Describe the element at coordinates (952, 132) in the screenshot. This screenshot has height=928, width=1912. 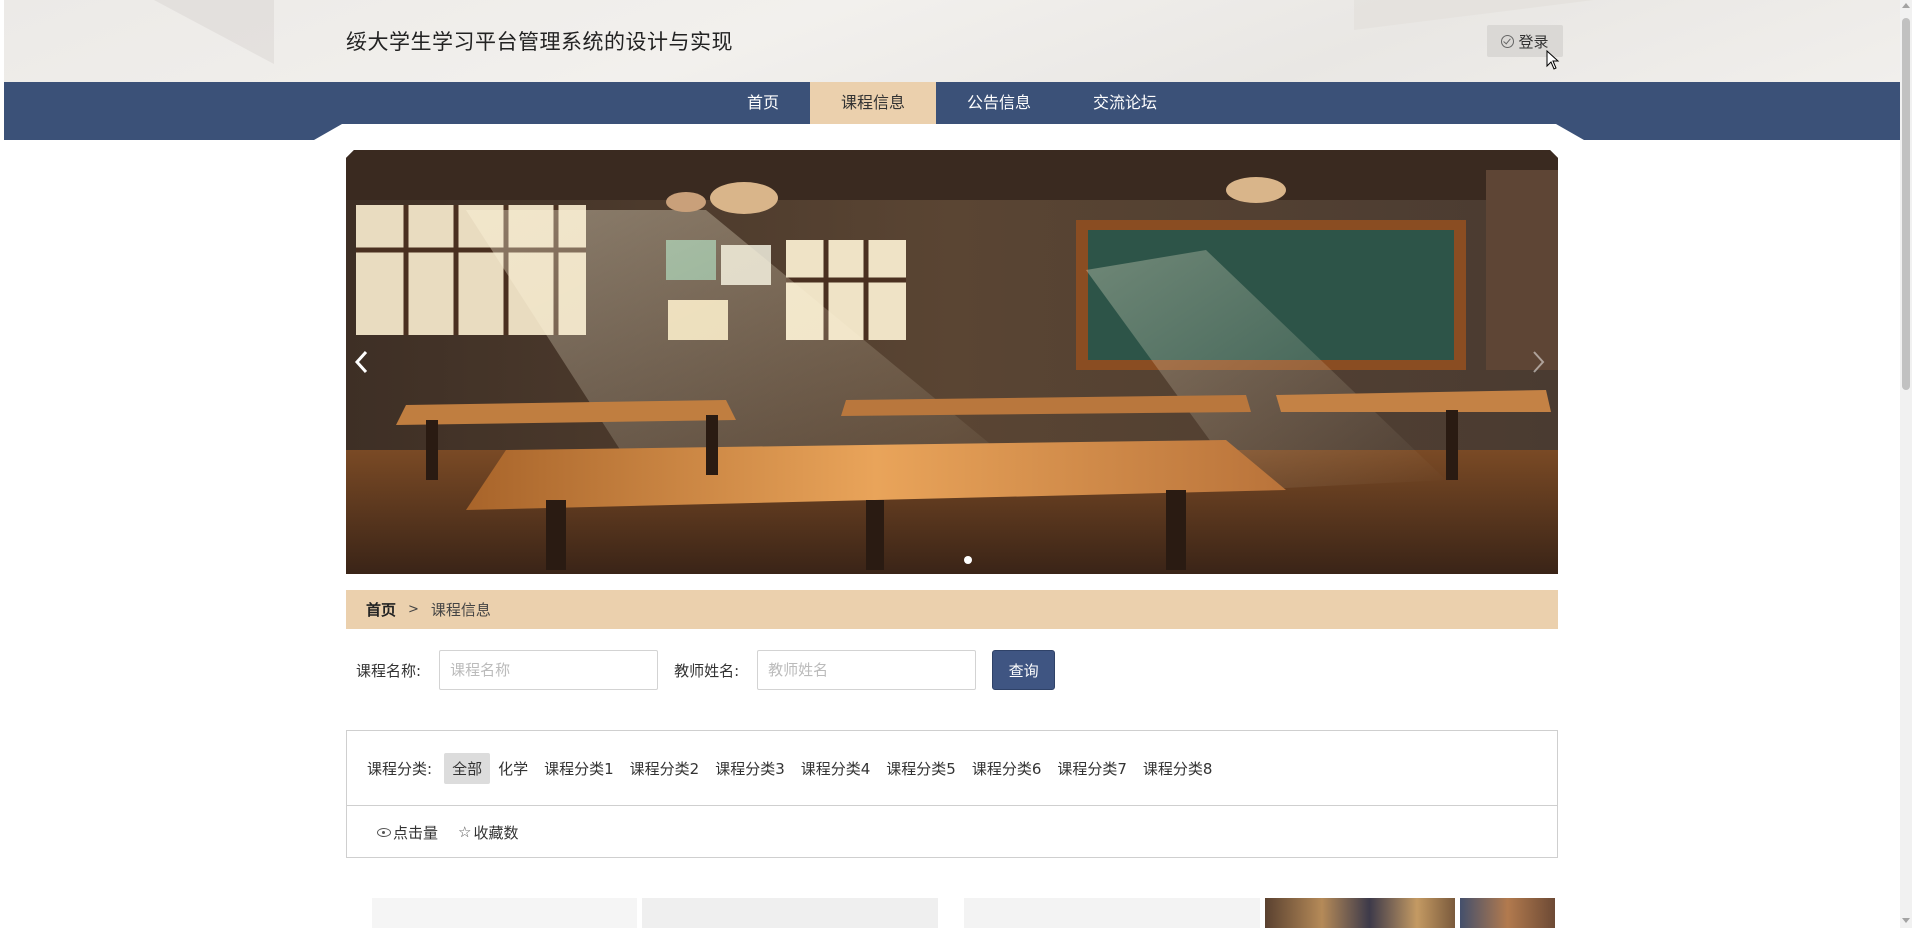
I see `nav-underlay` at that location.